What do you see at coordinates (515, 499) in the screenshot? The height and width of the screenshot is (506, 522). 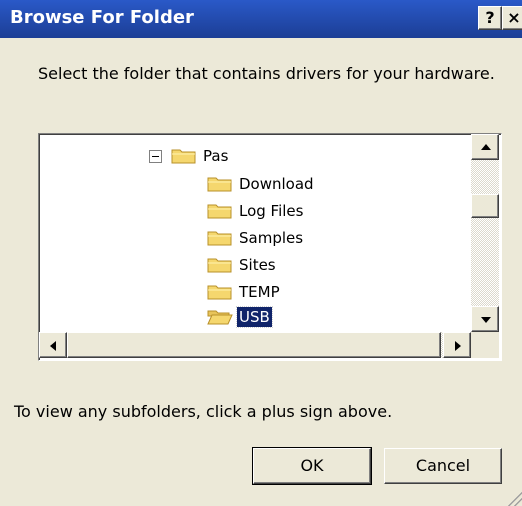 I see `resize-grip-icon` at bounding box center [515, 499].